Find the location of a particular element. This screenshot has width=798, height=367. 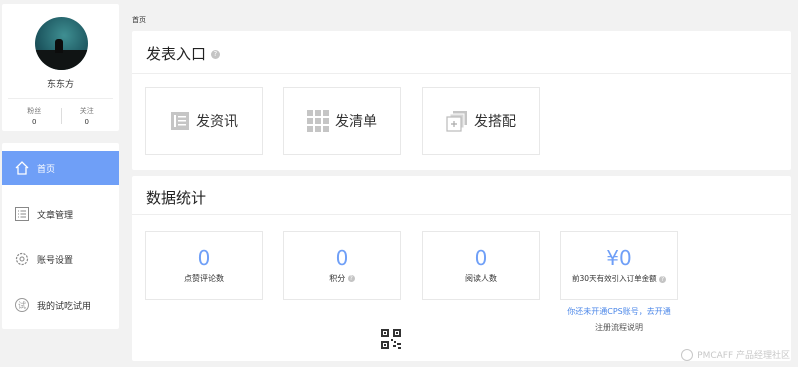

stat-label: 点赞评论数 is located at coordinates (204, 278).